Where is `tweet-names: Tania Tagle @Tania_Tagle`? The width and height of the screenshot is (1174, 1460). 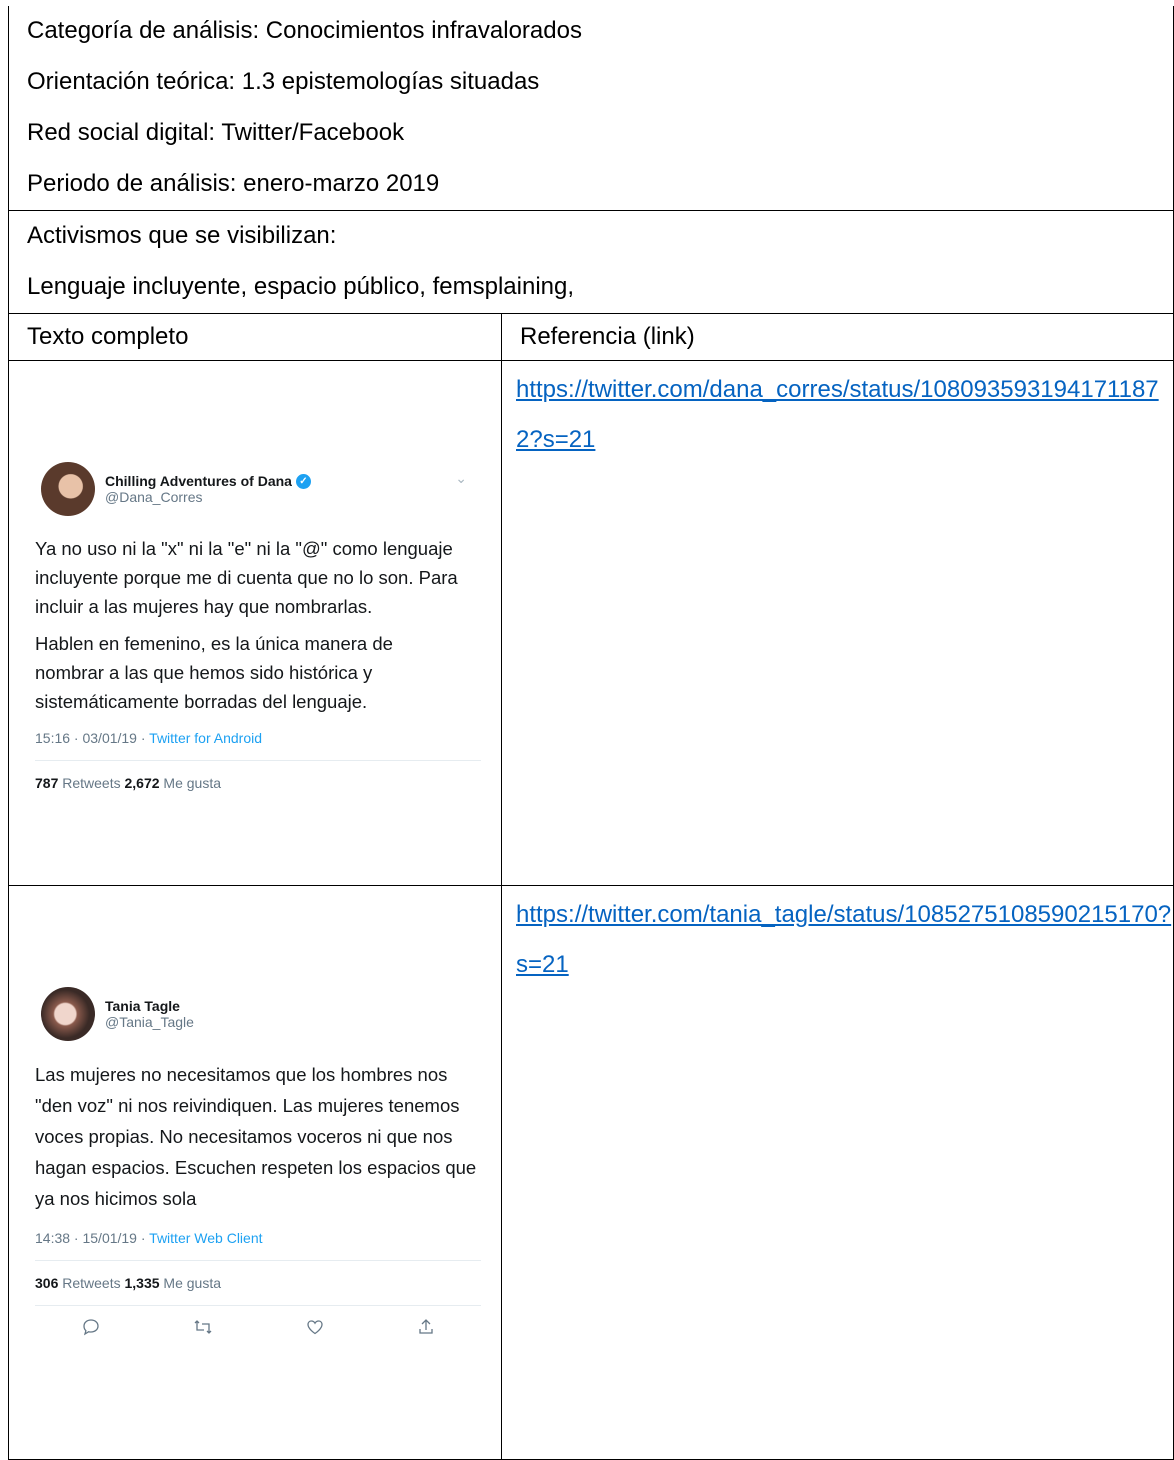
tweet-names: Tania Tagle @Tania_Tagle is located at coordinates (149, 1014).